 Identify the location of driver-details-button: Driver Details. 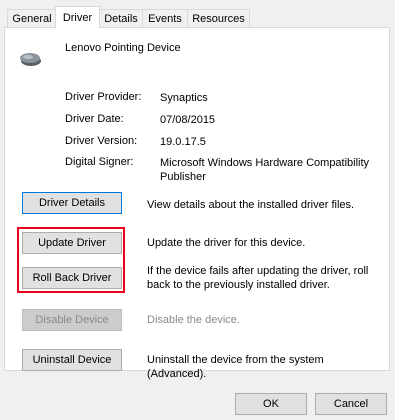
(72, 203).